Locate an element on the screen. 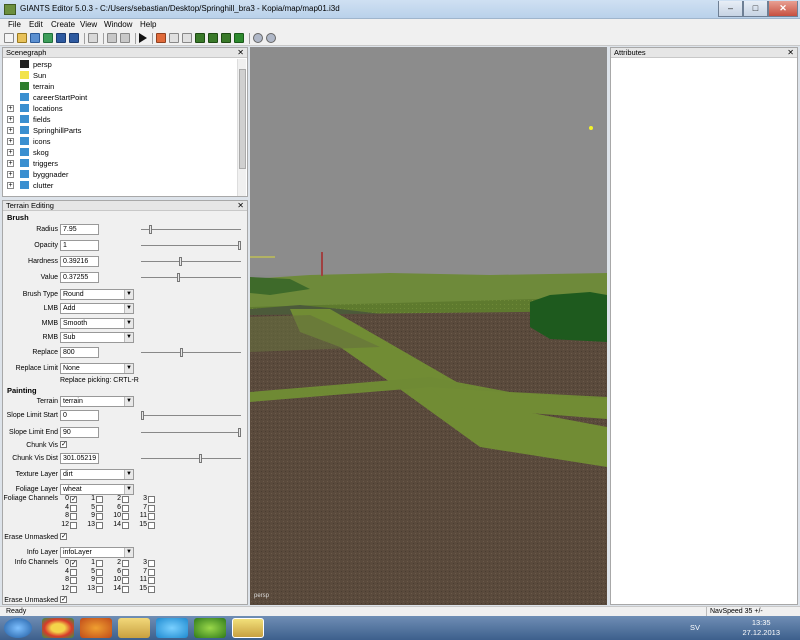 This screenshot has width=800, height=640. minimize-button: – is located at coordinates (730, 9).